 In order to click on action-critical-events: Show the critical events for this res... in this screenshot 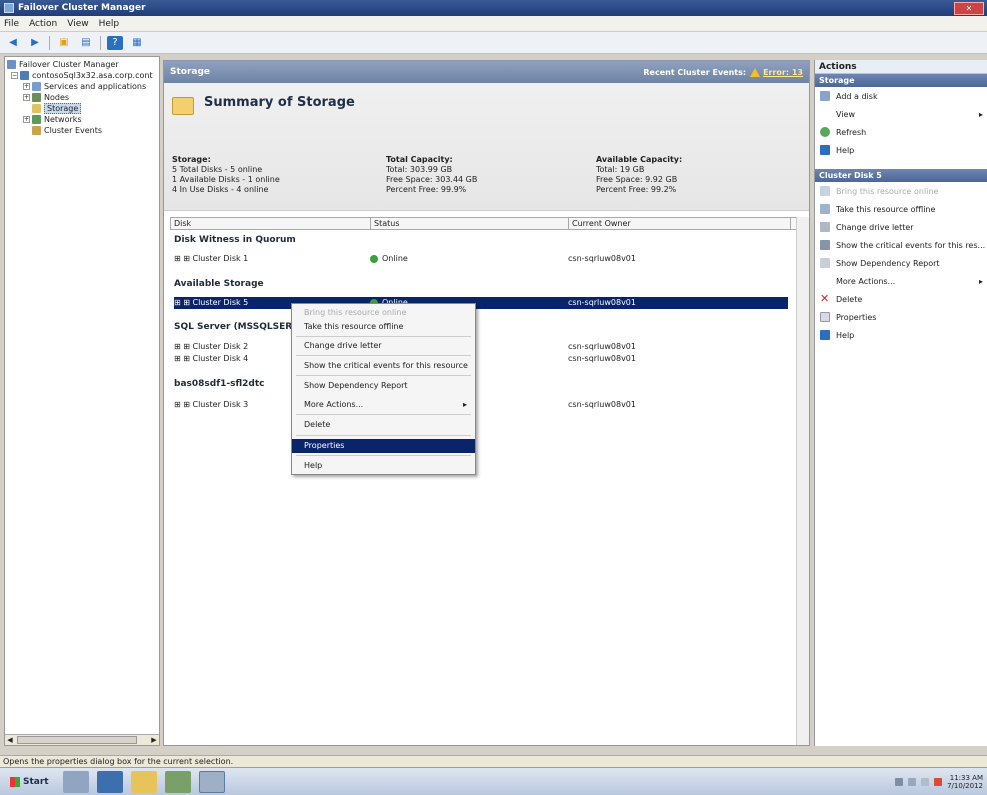, I will do `click(901, 245)`.